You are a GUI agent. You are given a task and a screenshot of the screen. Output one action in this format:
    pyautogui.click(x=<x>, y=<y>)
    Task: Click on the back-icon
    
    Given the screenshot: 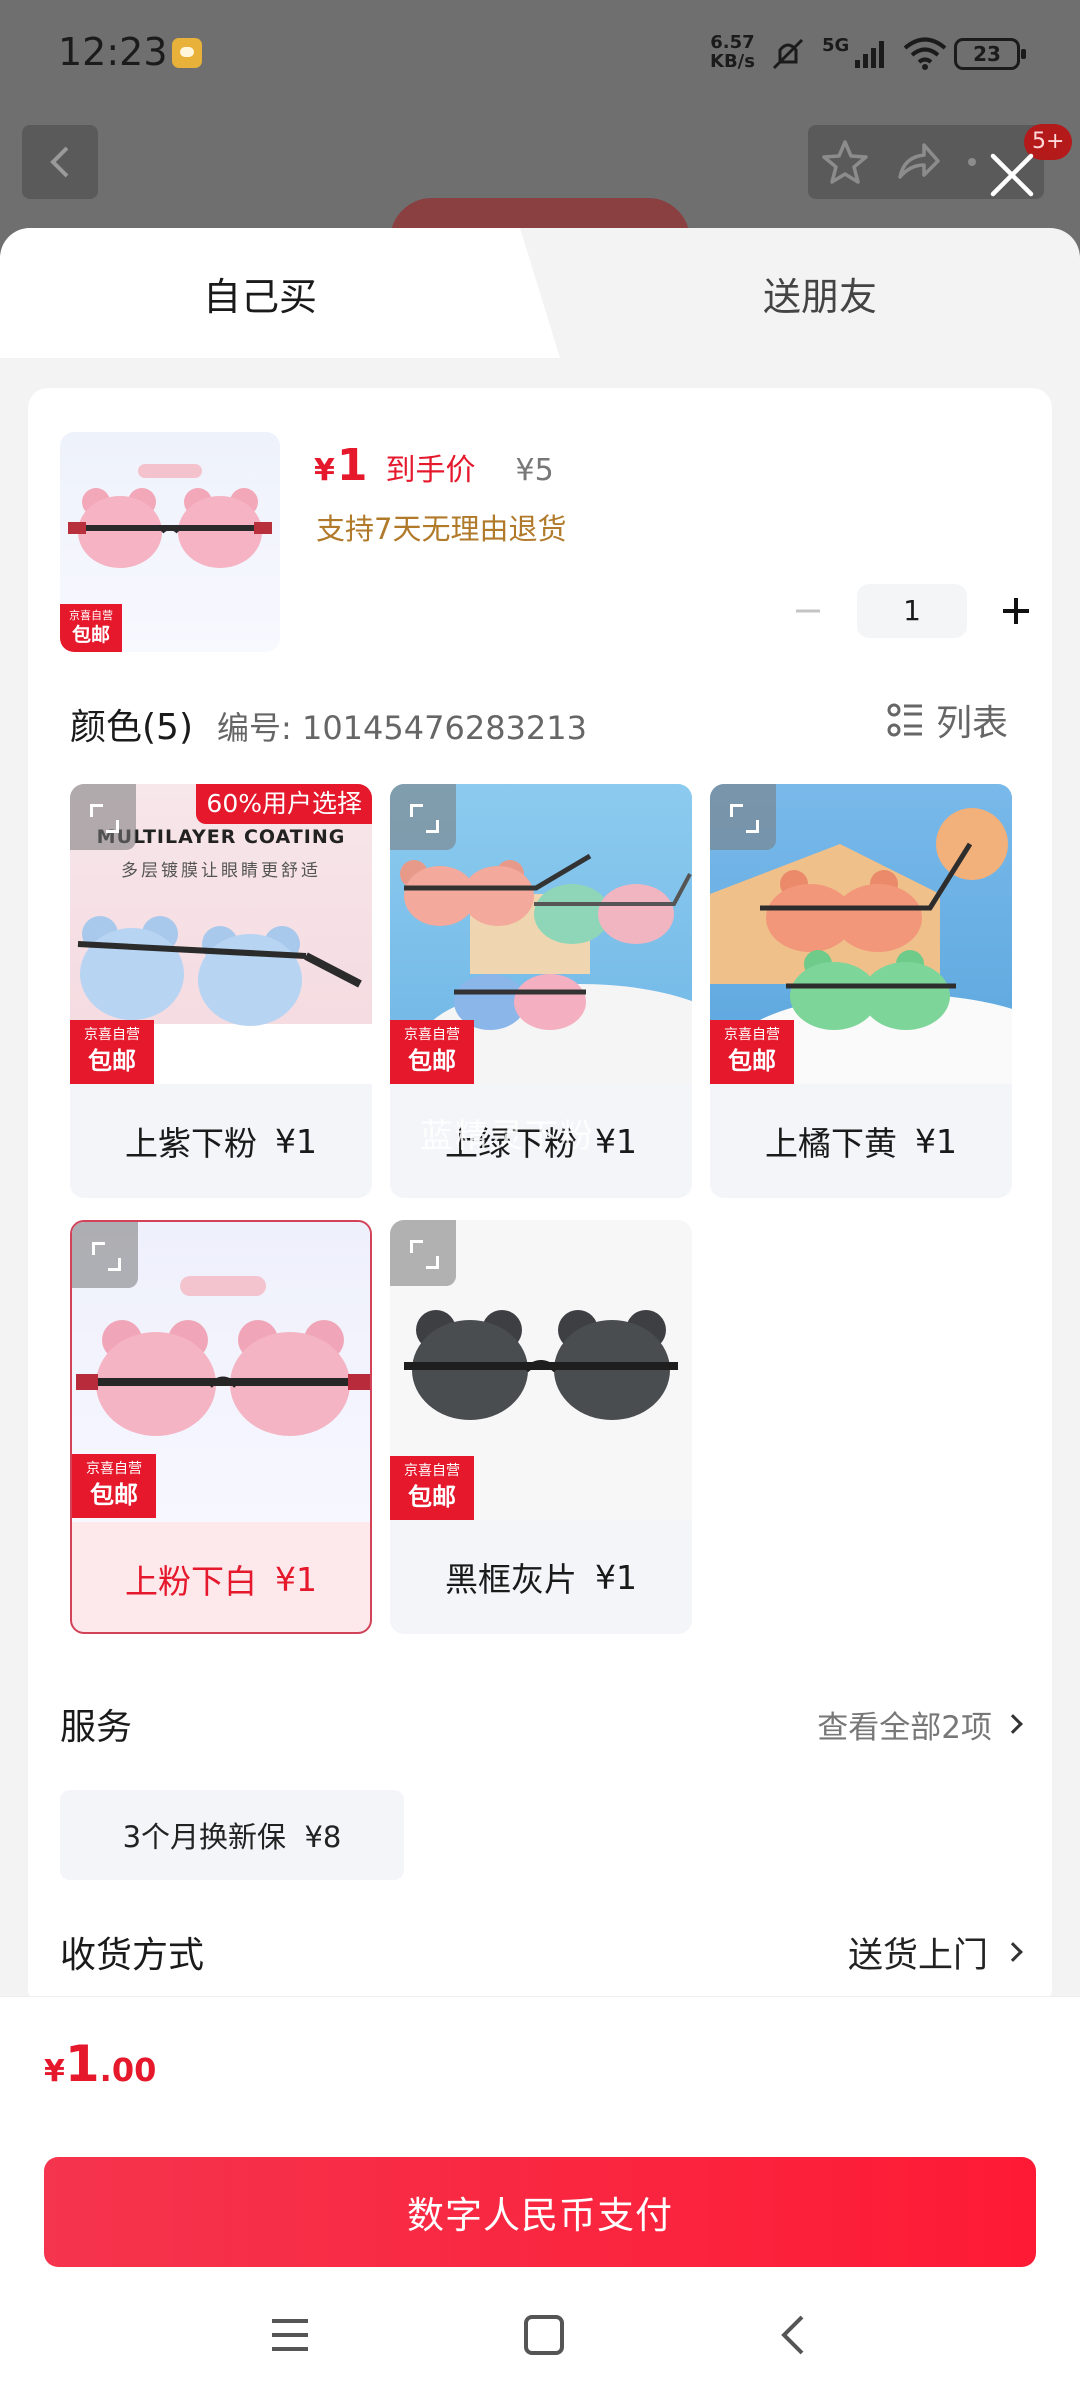 What is the action you would take?
    pyautogui.click(x=59, y=162)
    